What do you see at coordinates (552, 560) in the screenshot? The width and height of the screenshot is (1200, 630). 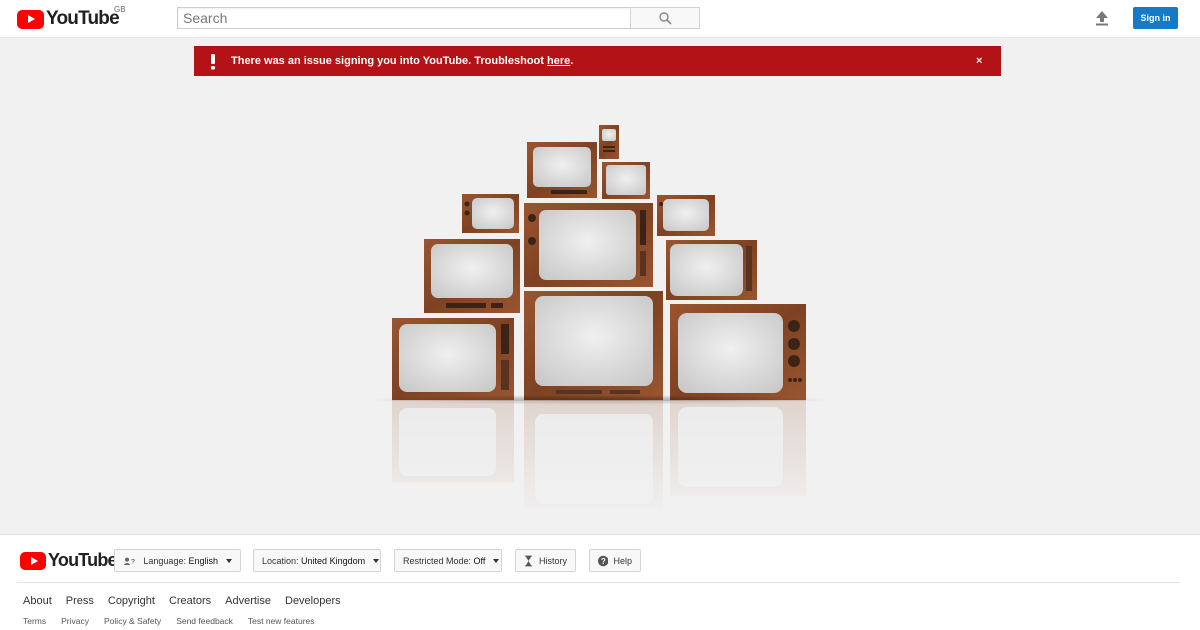 I see `history-label: History` at bounding box center [552, 560].